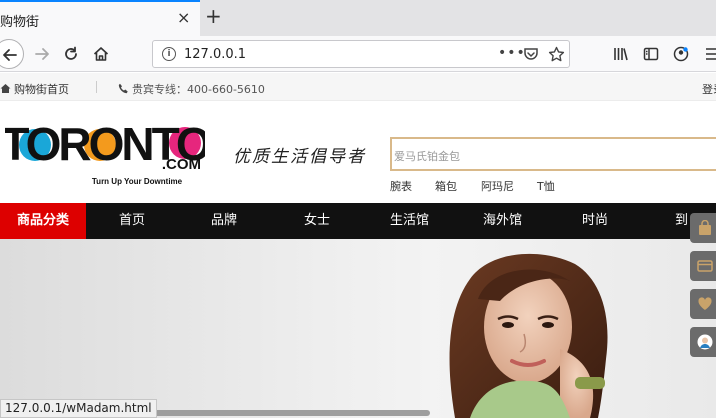 This screenshot has width=716, height=418. What do you see at coordinates (132, 221) in the screenshot?
I see `nav-item-home: 首页` at bounding box center [132, 221].